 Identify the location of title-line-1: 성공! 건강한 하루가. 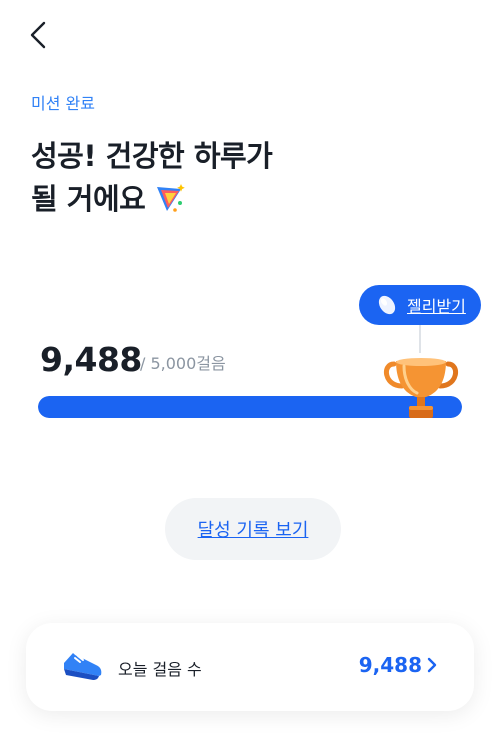
(152, 156).